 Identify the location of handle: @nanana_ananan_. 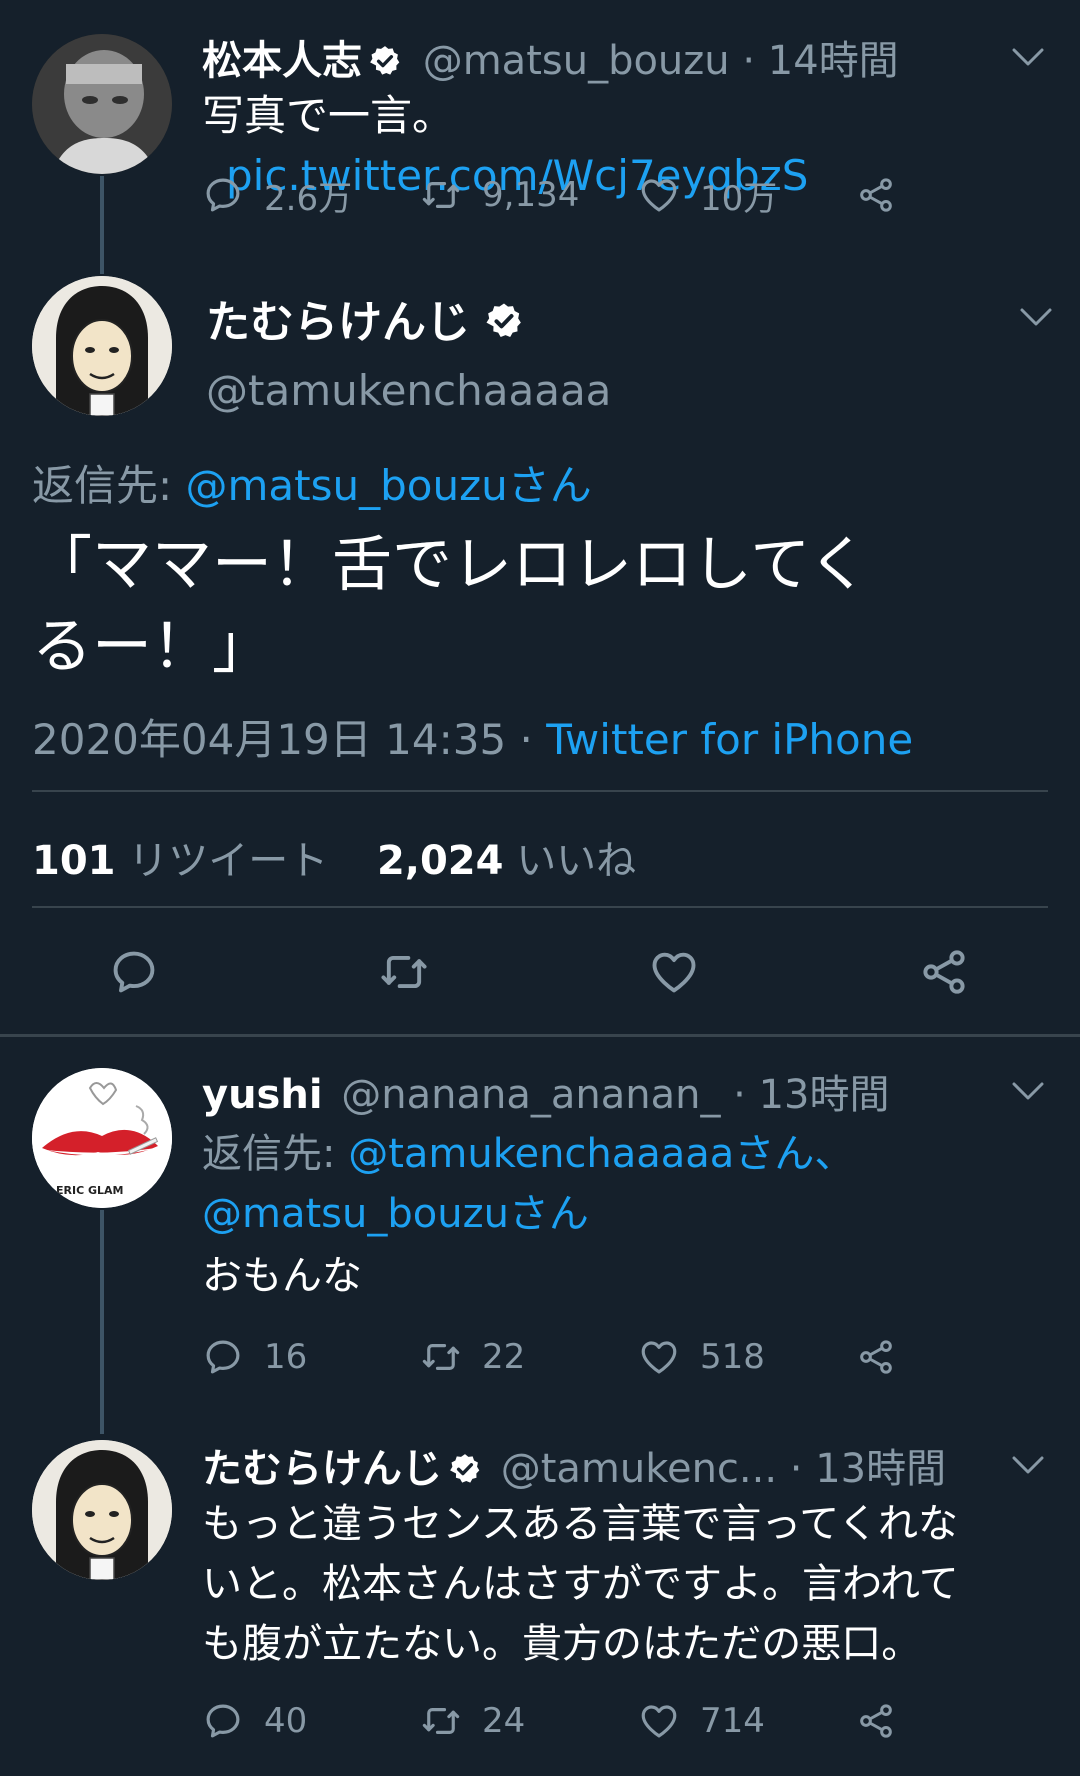
(530, 1095).